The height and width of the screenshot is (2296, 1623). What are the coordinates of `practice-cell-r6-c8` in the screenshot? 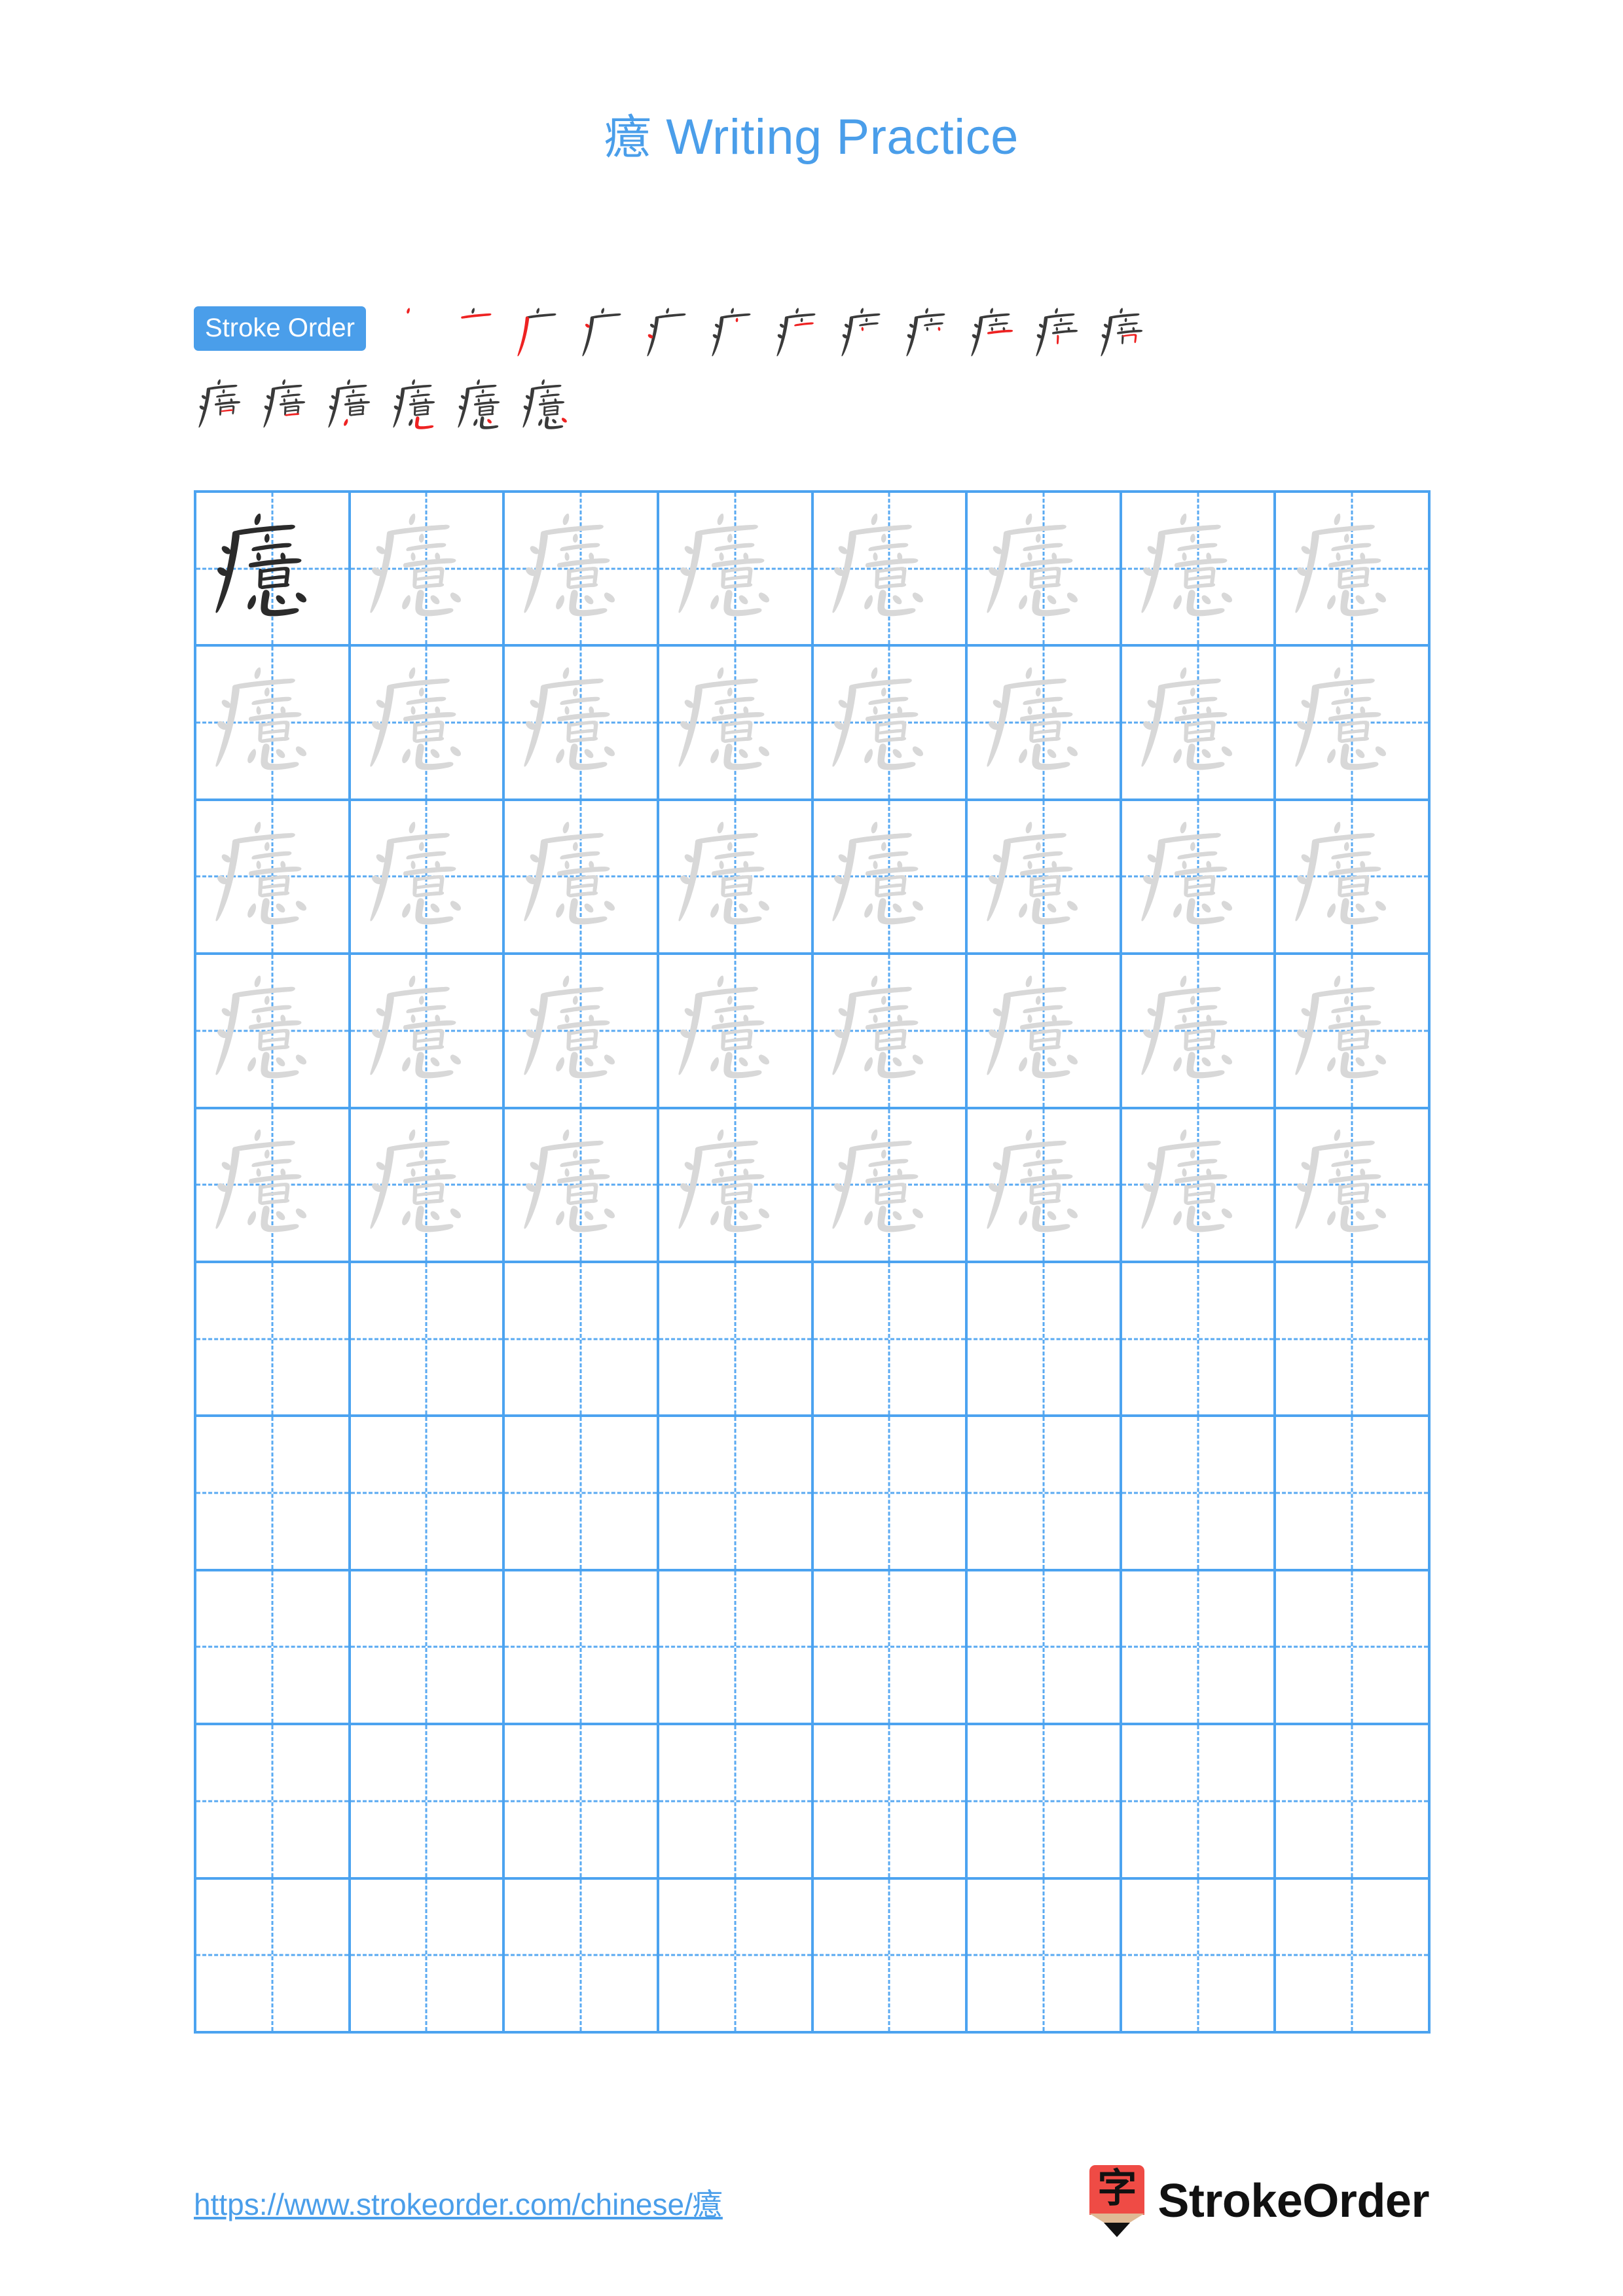 It's located at (1353, 1340).